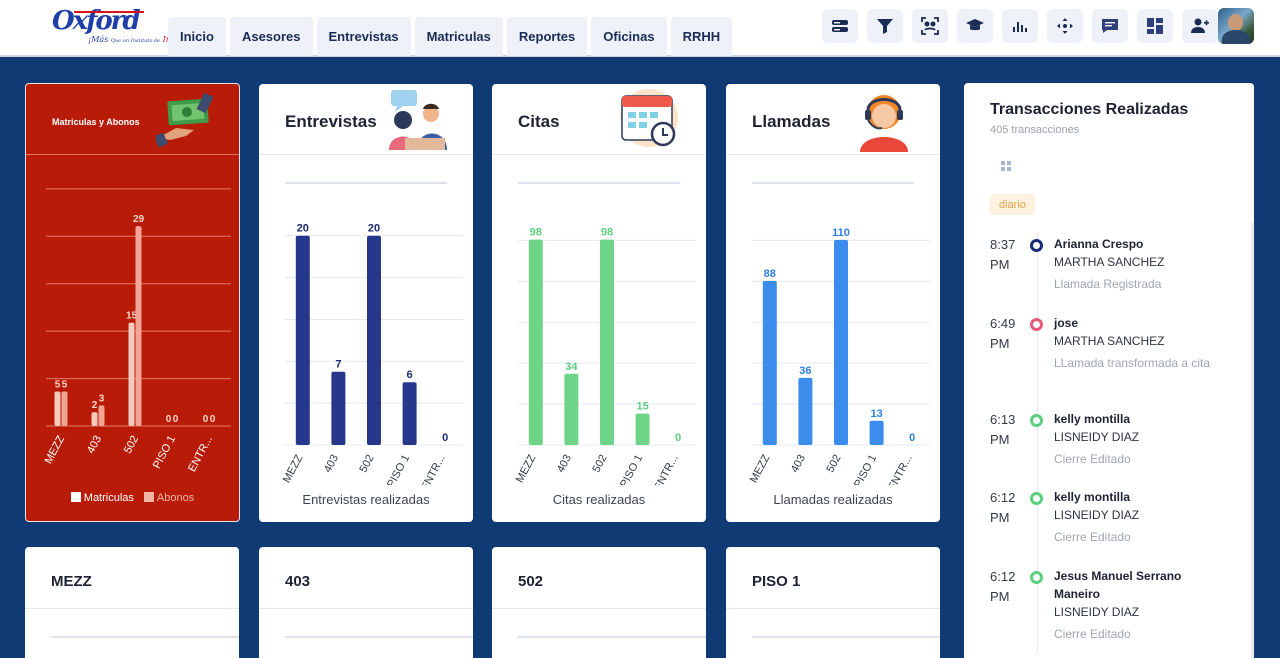 The height and width of the screenshot is (658, 1280). Describe the element at coordinates (1200, 26) in the screenshot. I see `add-user-icon` at that location.